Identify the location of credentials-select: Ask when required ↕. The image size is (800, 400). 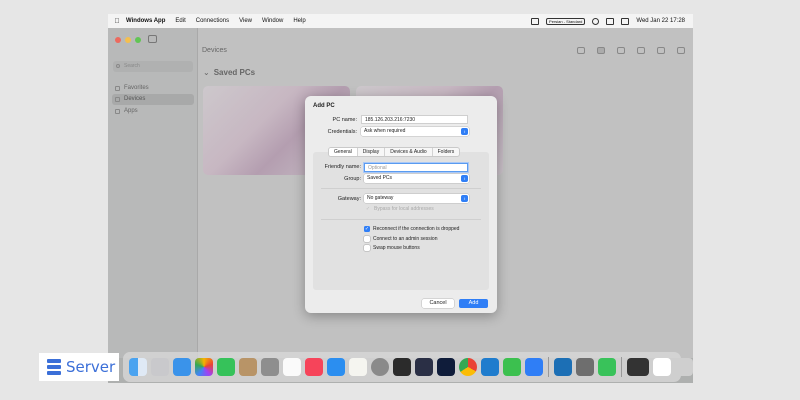
(415, 131).